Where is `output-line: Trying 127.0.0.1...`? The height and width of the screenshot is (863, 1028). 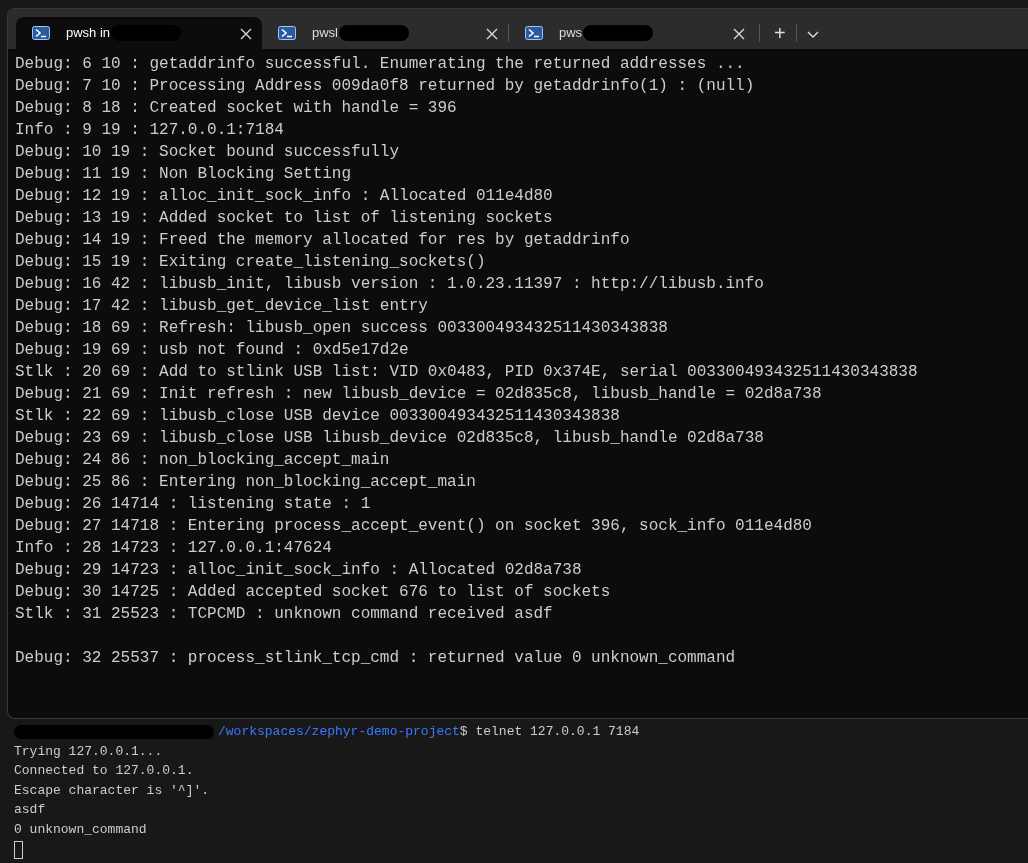 output-line: Trying 127.0.0.1... is located at coordinates (89, 751).